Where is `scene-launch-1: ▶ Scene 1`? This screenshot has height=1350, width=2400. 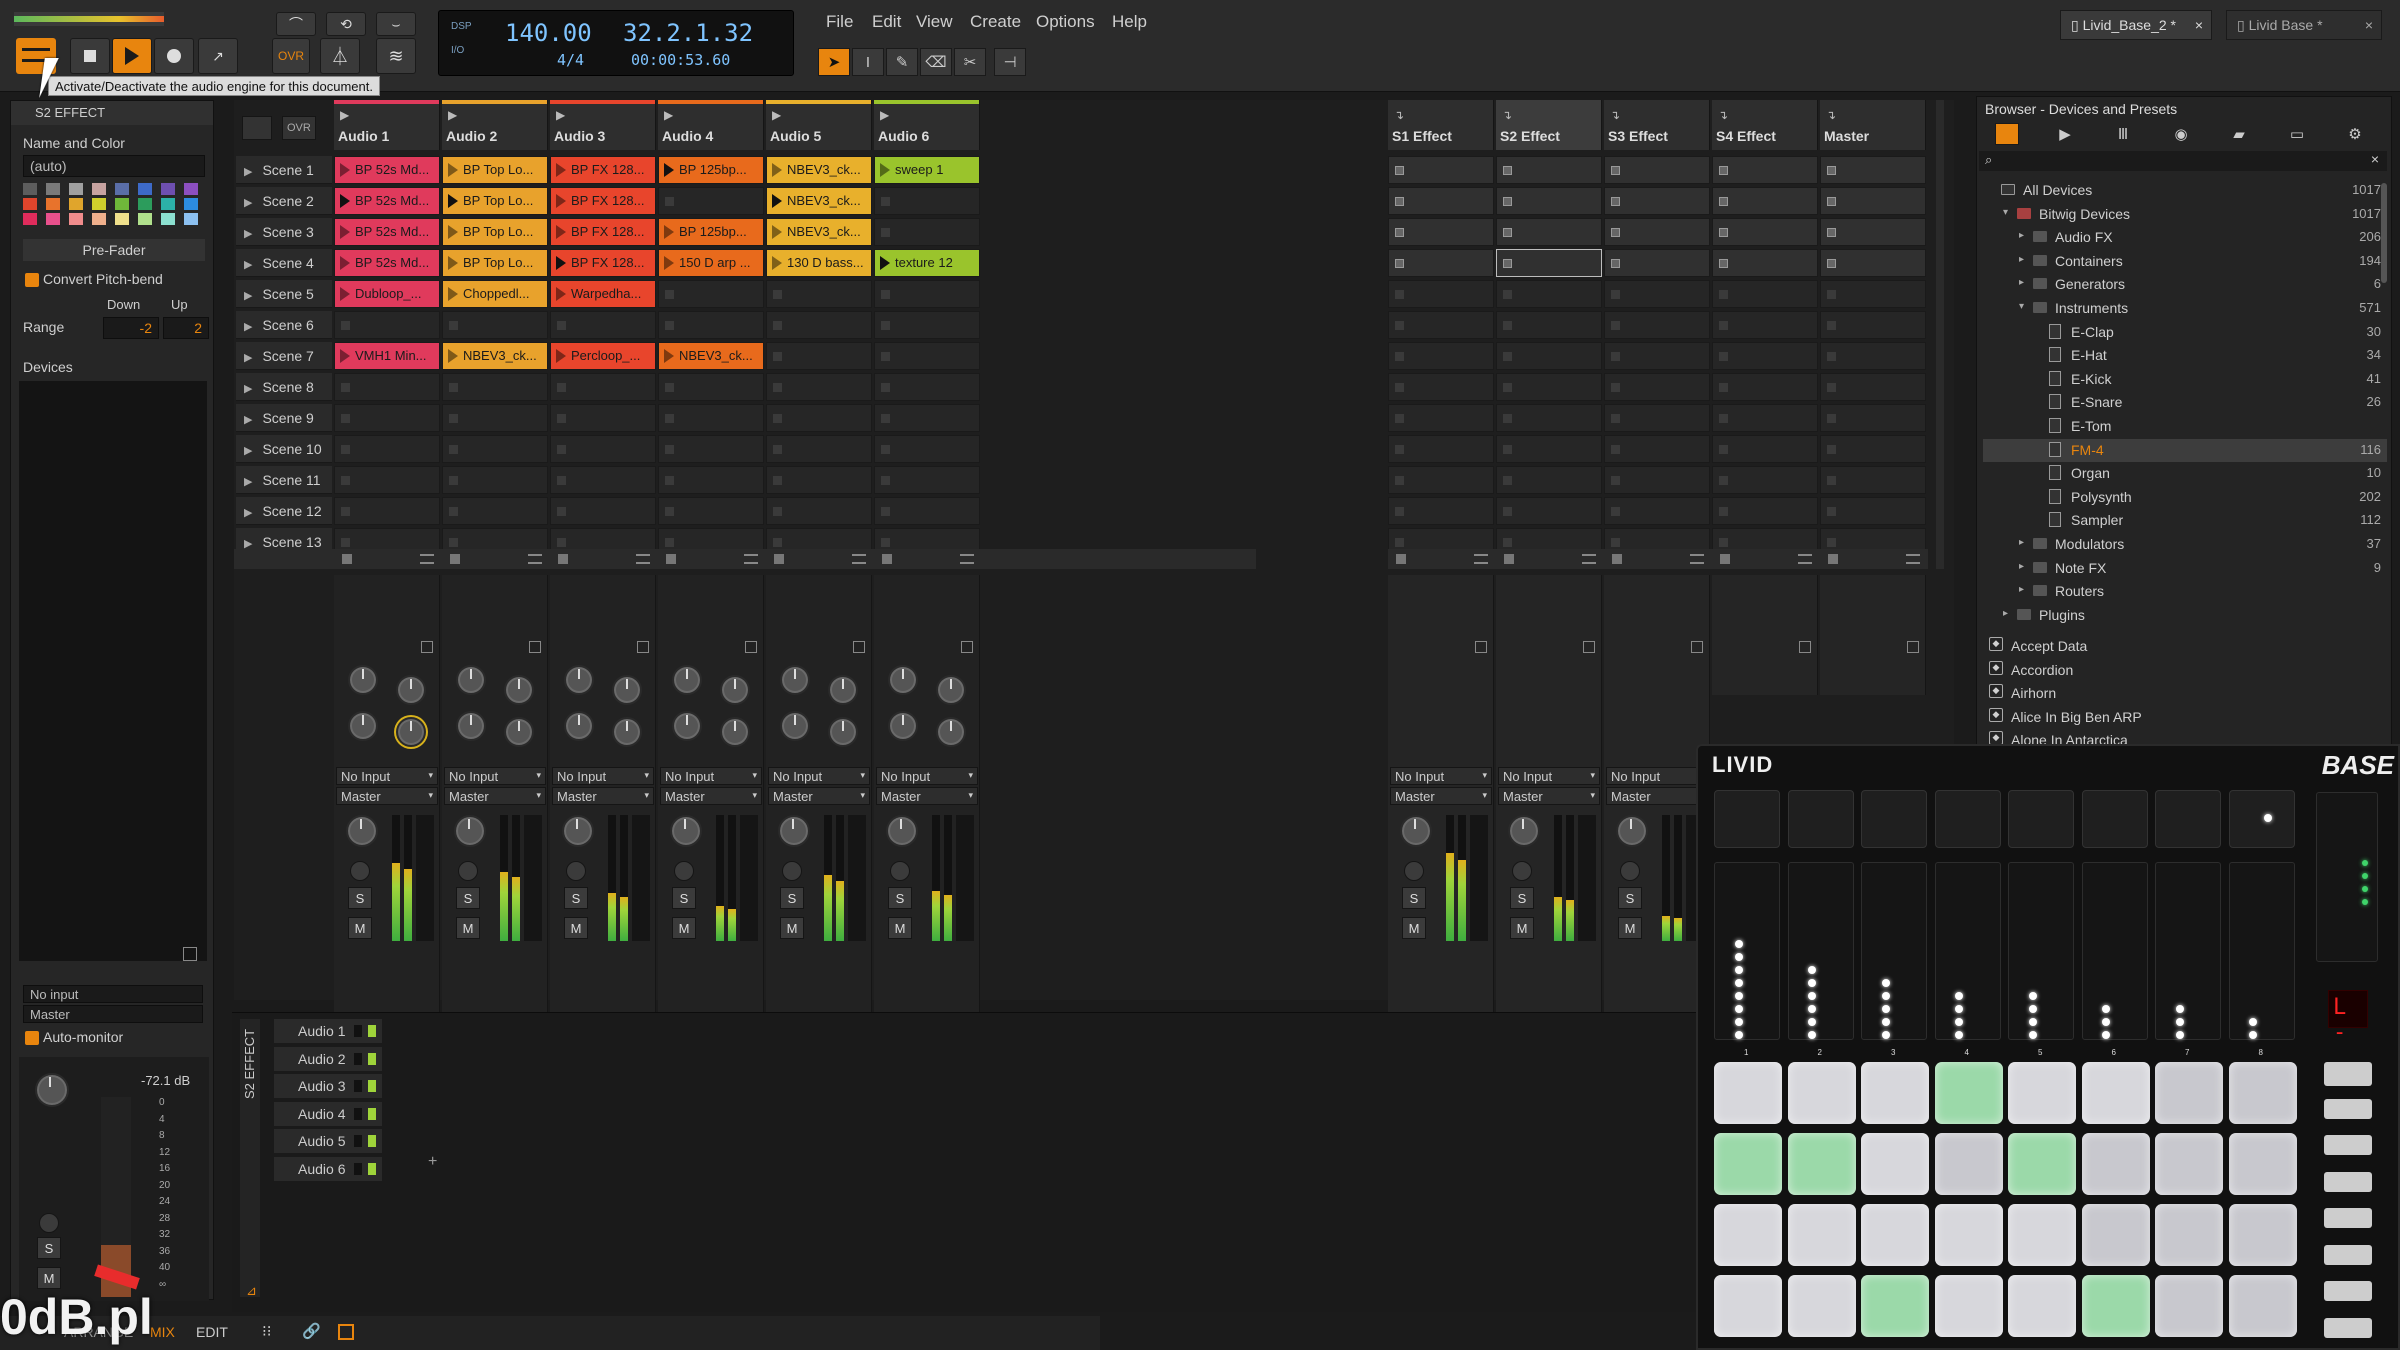 scene-launch-1: ▶ Scene 1 is located at coordinates (284, 170).